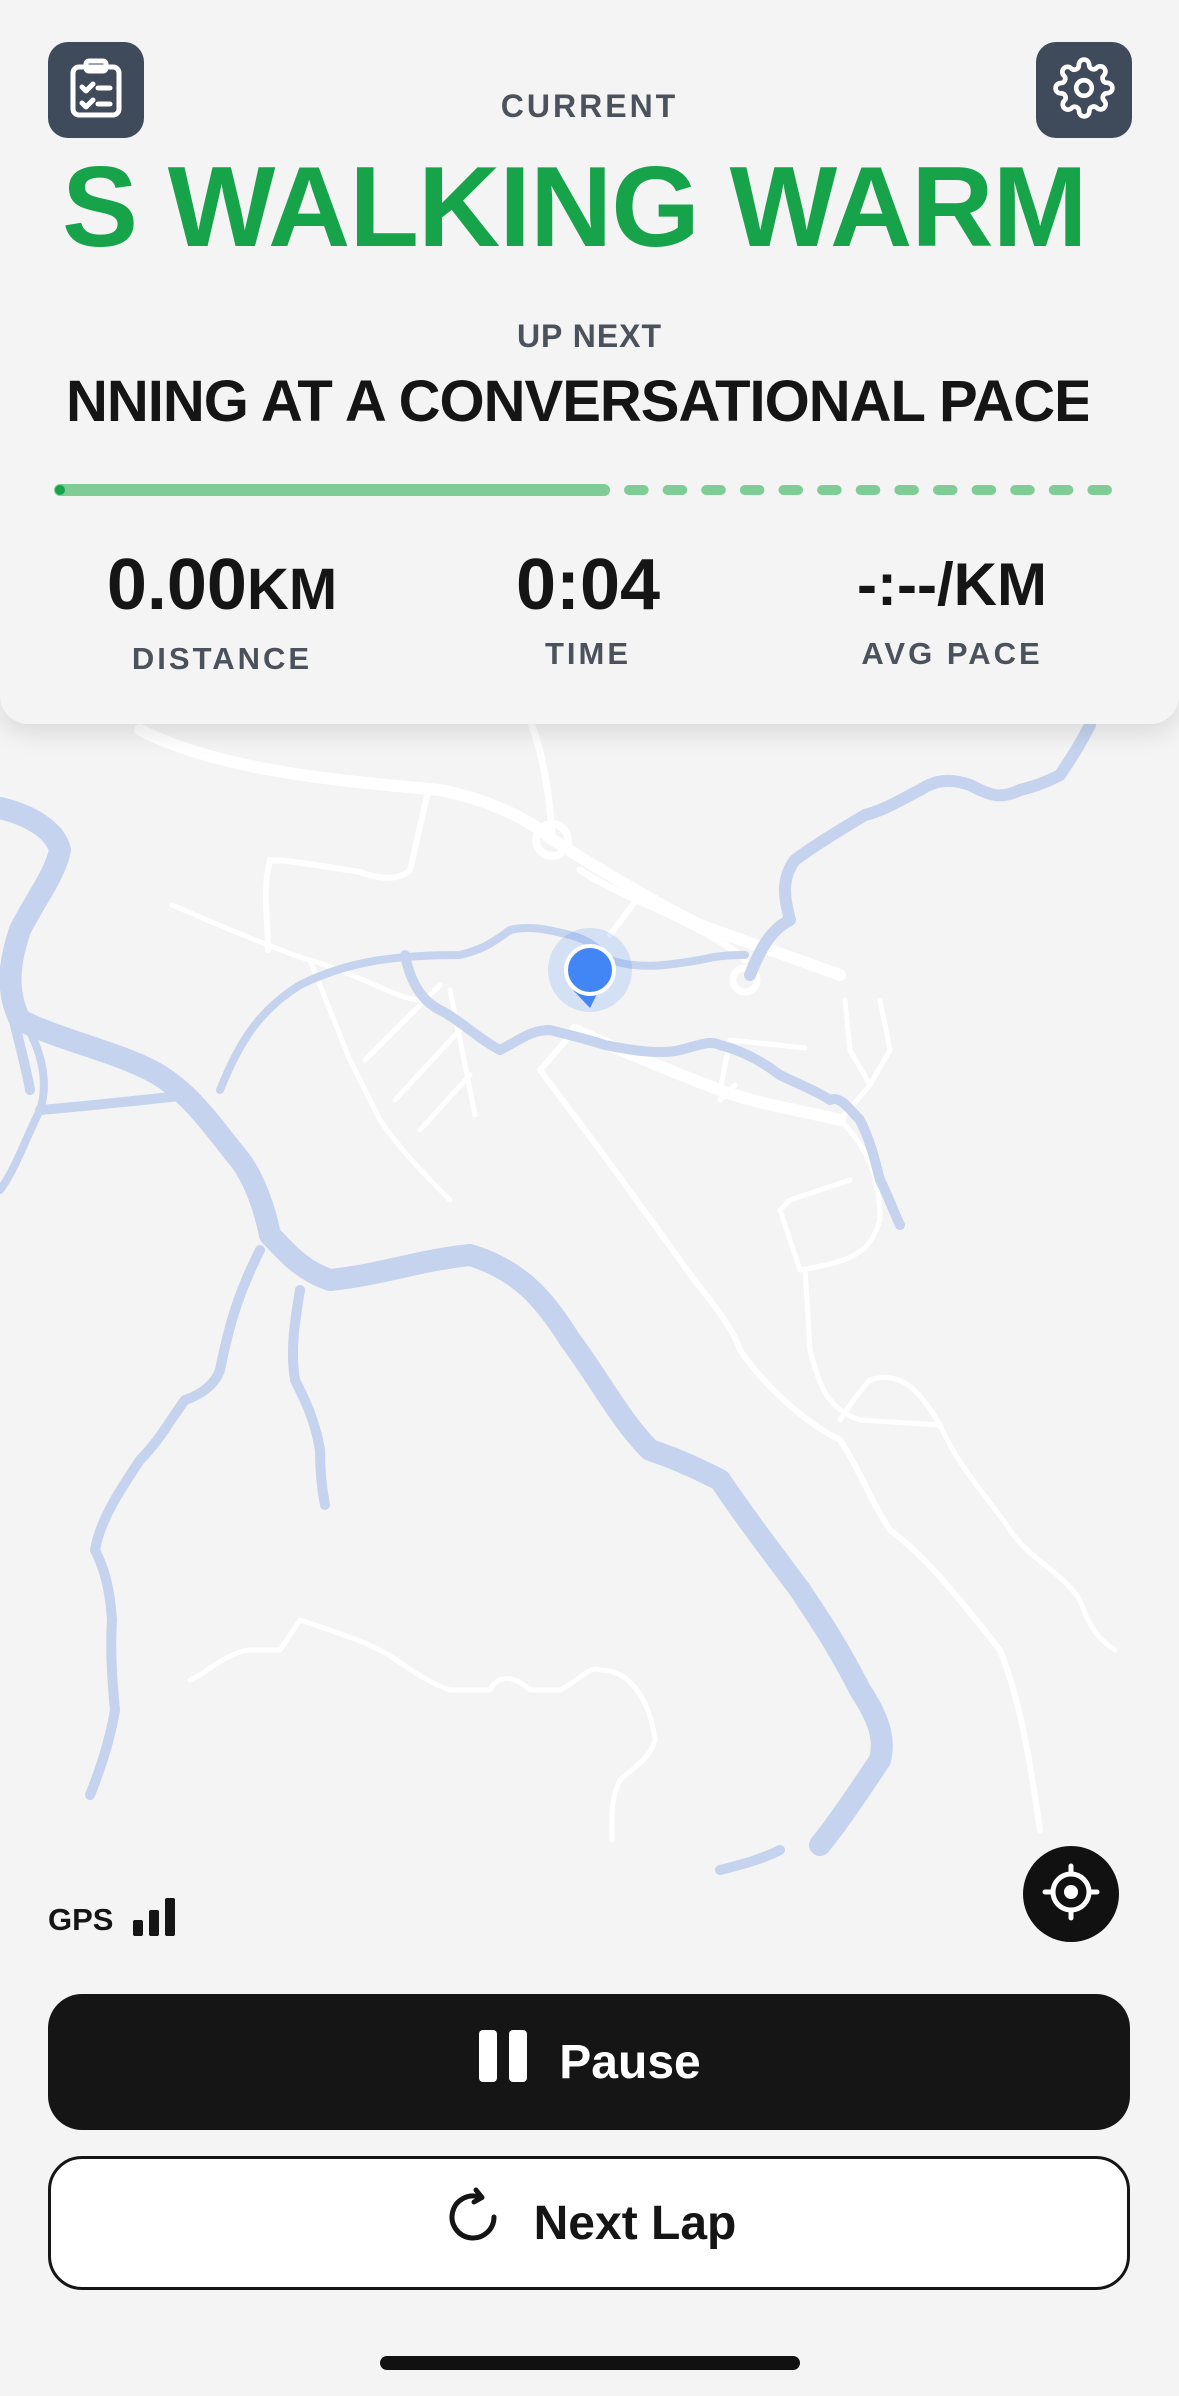  Describe the element at coordinates (952, 584) in the screenshot. I see `pace-value: -:--/KM` at that location.